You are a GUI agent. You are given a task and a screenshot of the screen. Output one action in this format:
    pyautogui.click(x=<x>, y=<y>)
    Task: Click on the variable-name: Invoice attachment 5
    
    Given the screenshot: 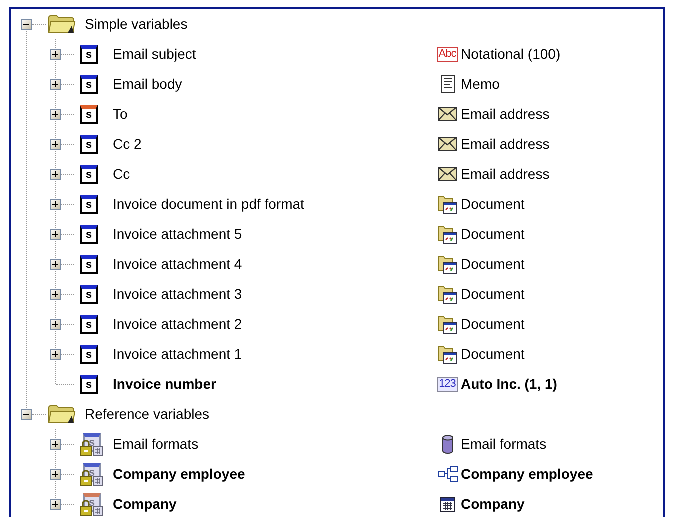 What is the action you would take?
    pyautogui.click(x=274, y=234)
    